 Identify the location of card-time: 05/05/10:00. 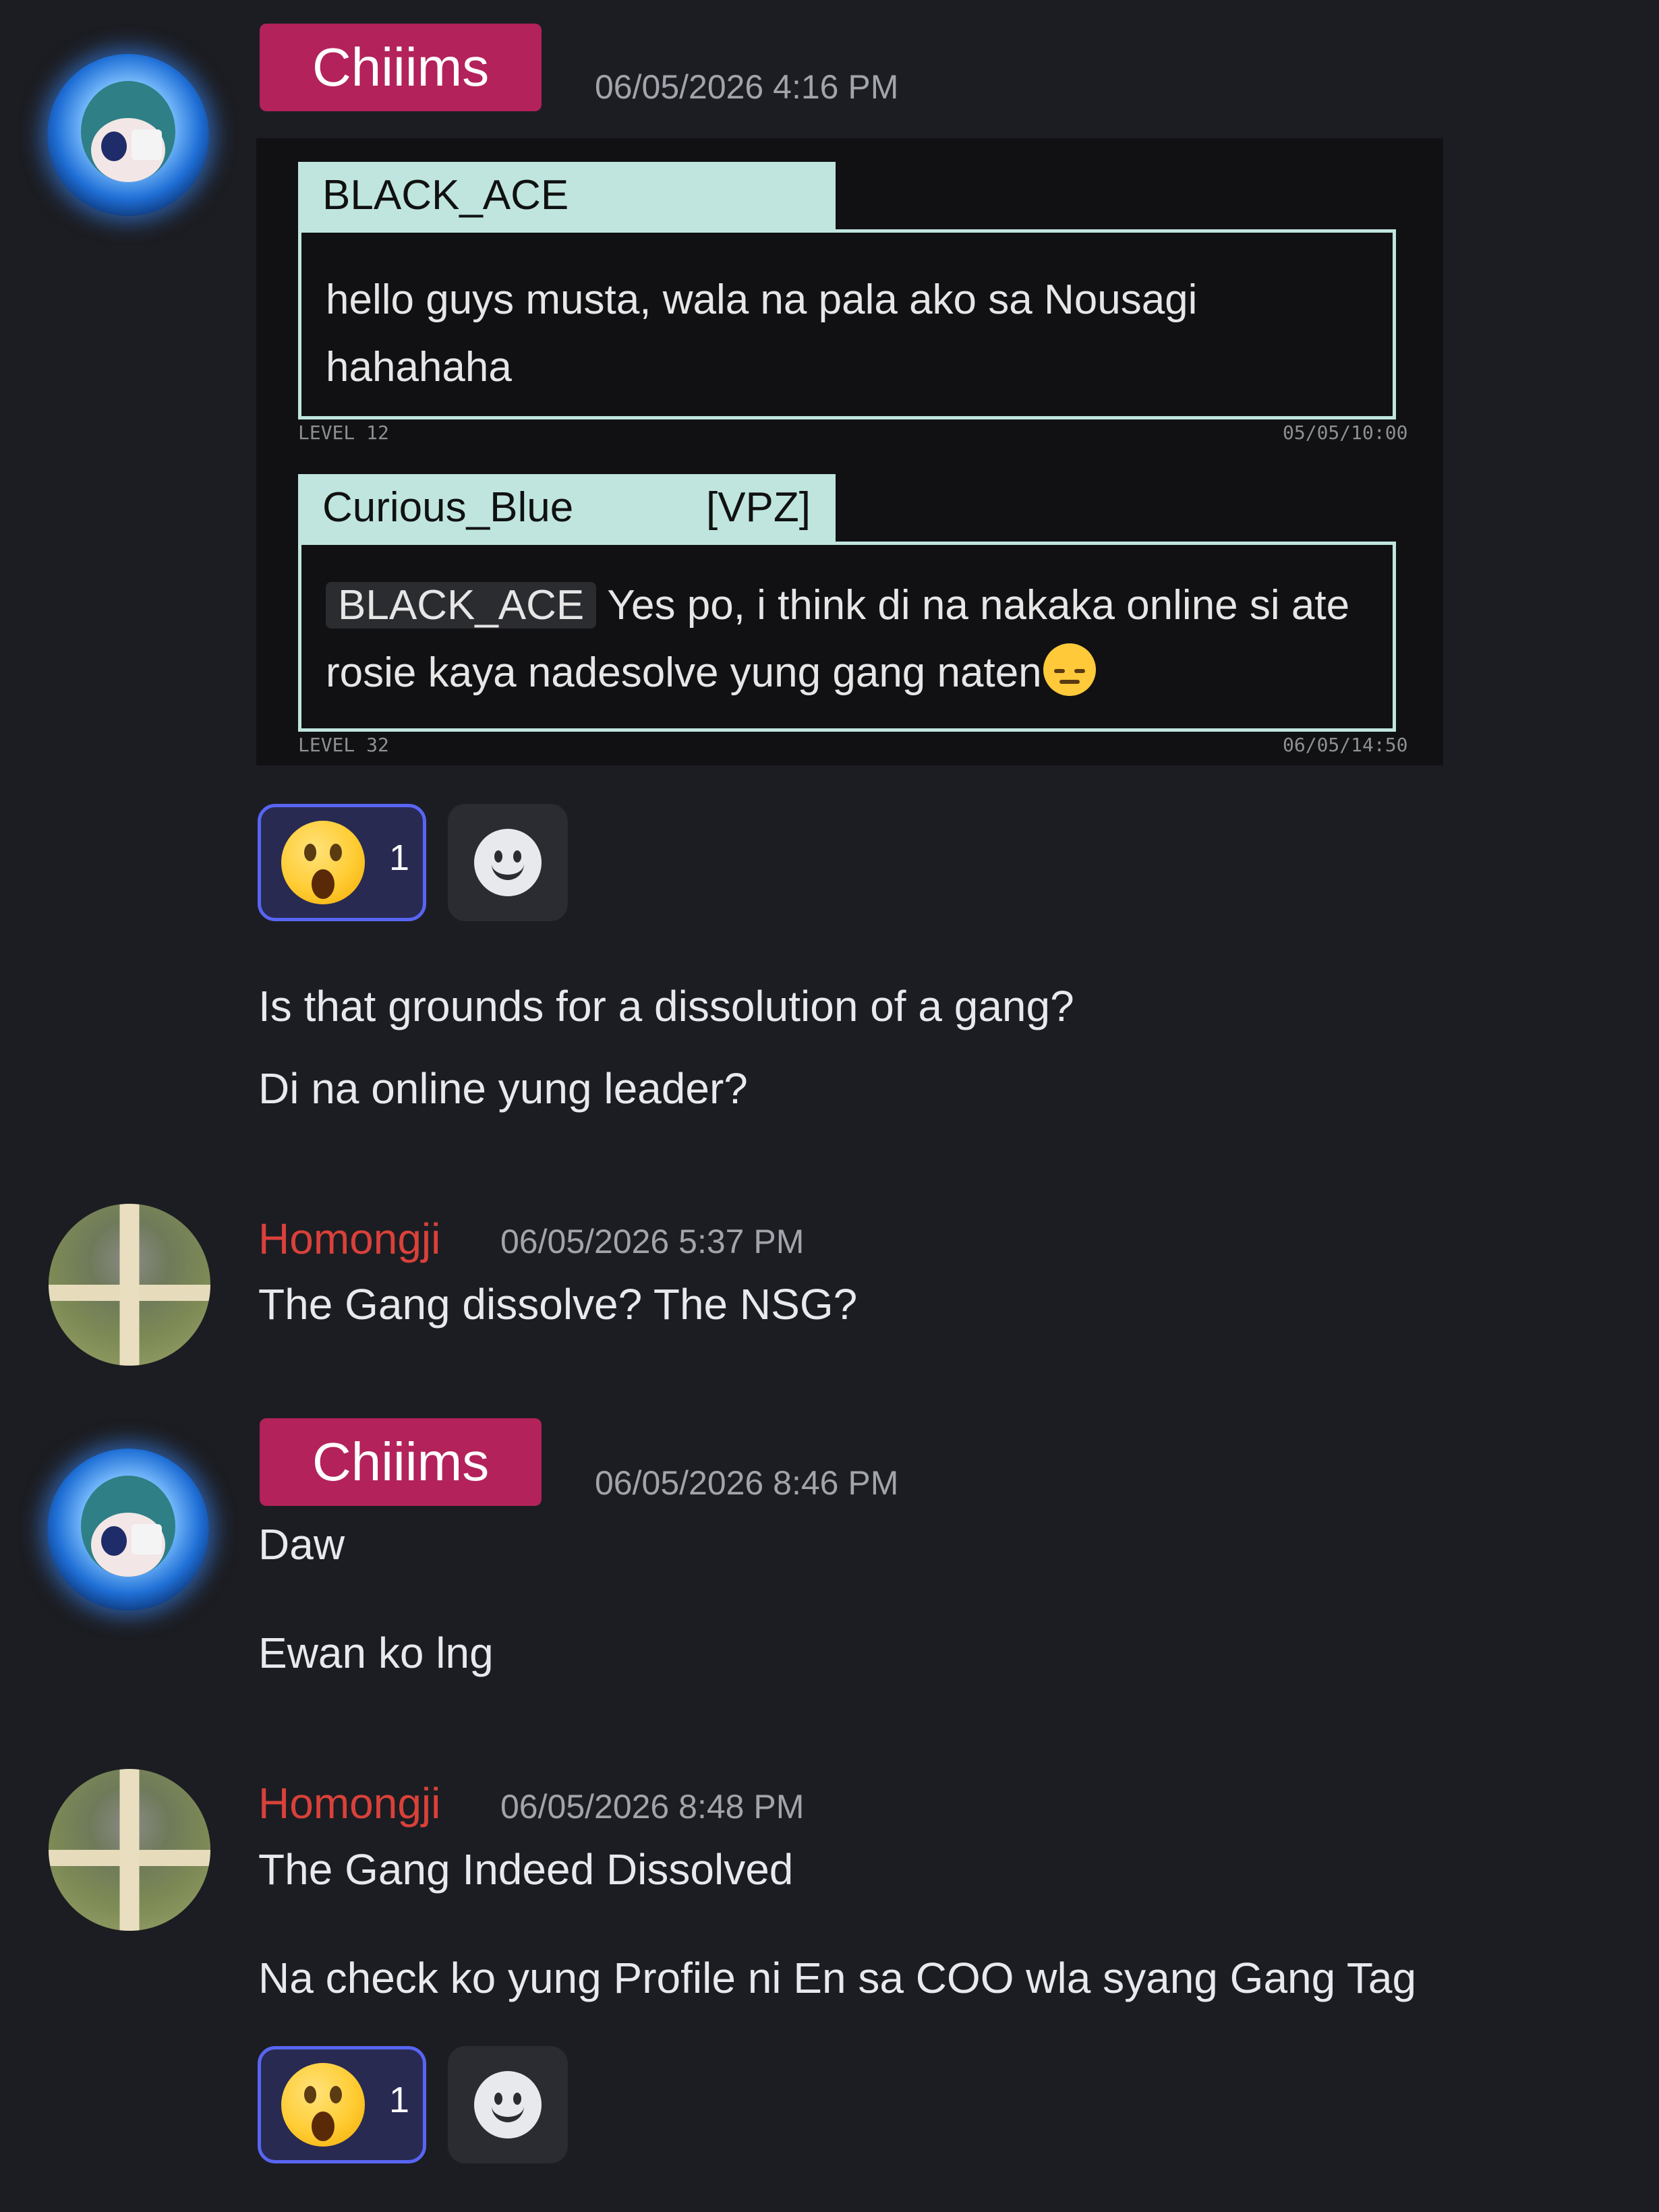
(1345, 432).